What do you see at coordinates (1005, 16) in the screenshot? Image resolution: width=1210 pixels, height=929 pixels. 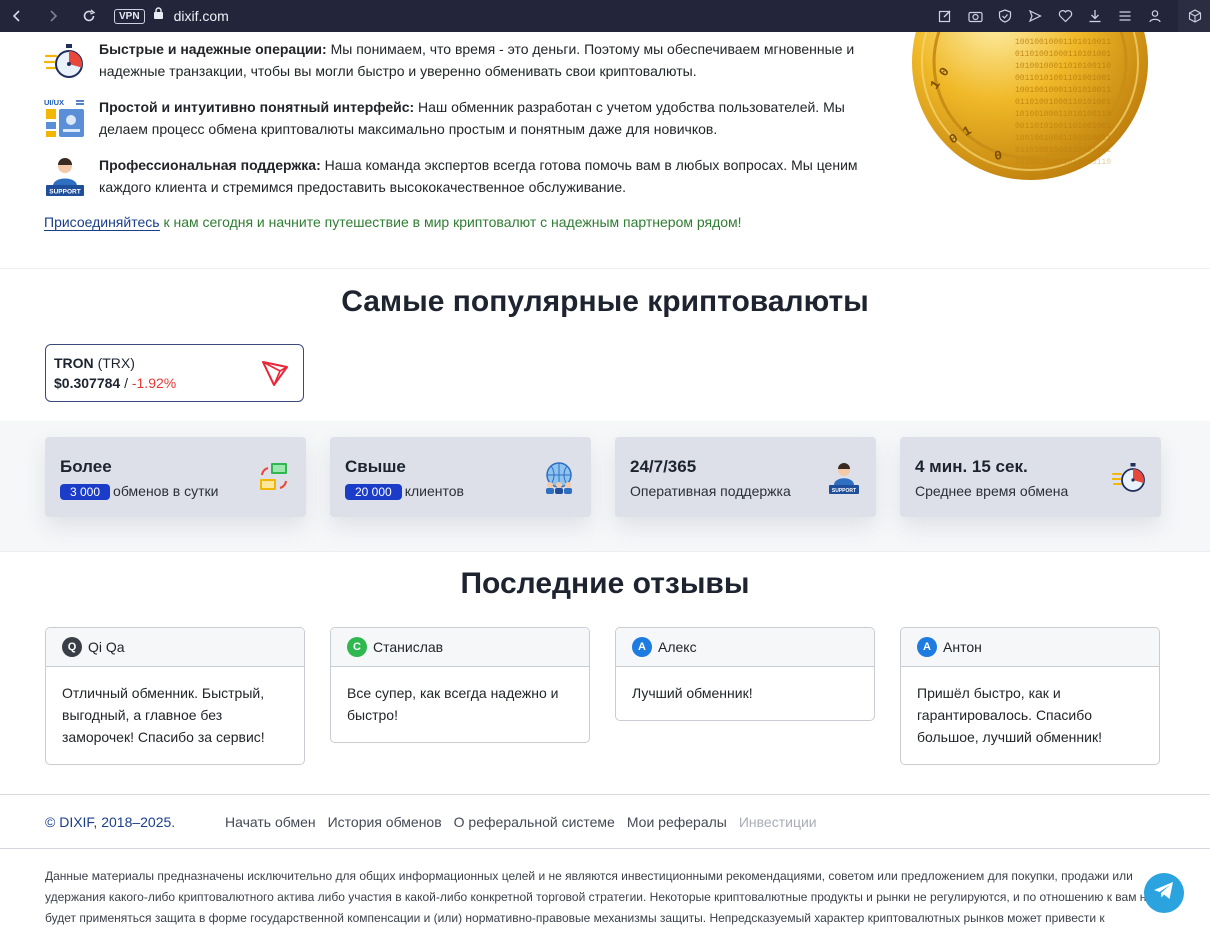 I see `shield-icon` at bounding box center [1005, 16].